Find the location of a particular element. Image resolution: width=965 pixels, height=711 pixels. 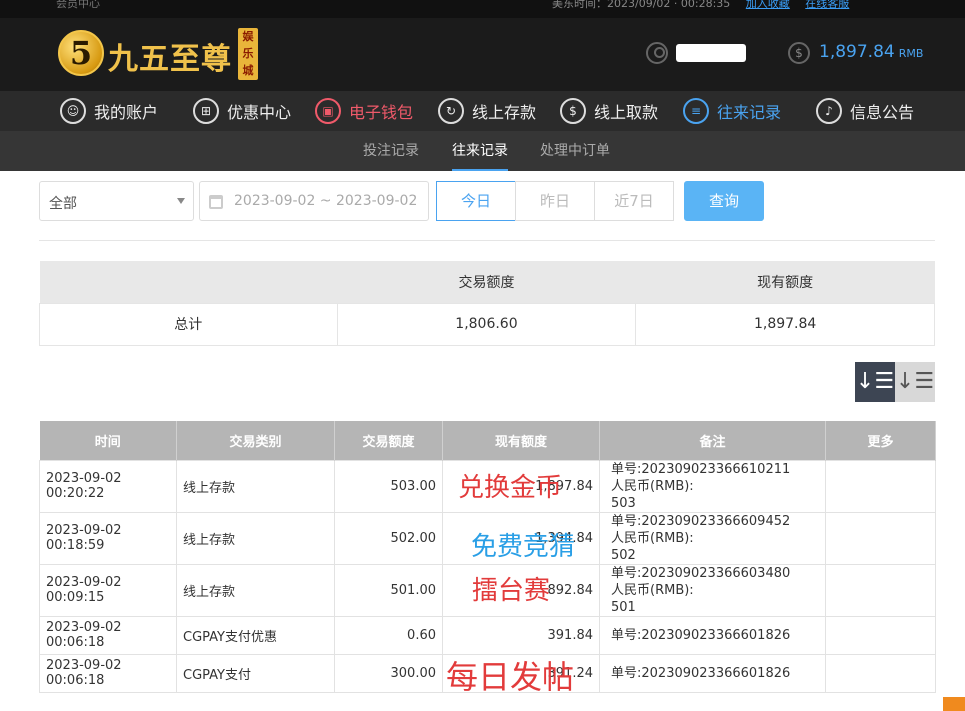

nav-announcements: ♪ 信息公告 is located at coordinates (865, 111).